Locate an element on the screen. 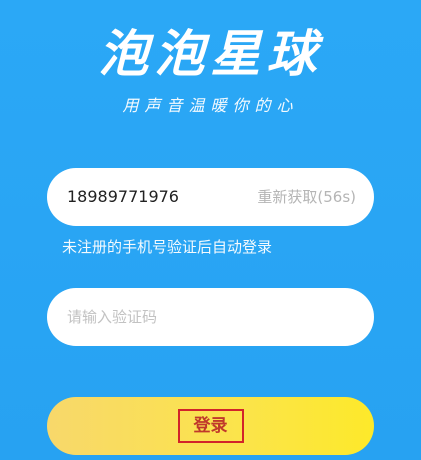 This screenshot has height=460, width=421. auto-login-hint: 未注册的手机号验证后自动登录 is located at coordinates (167, 247).